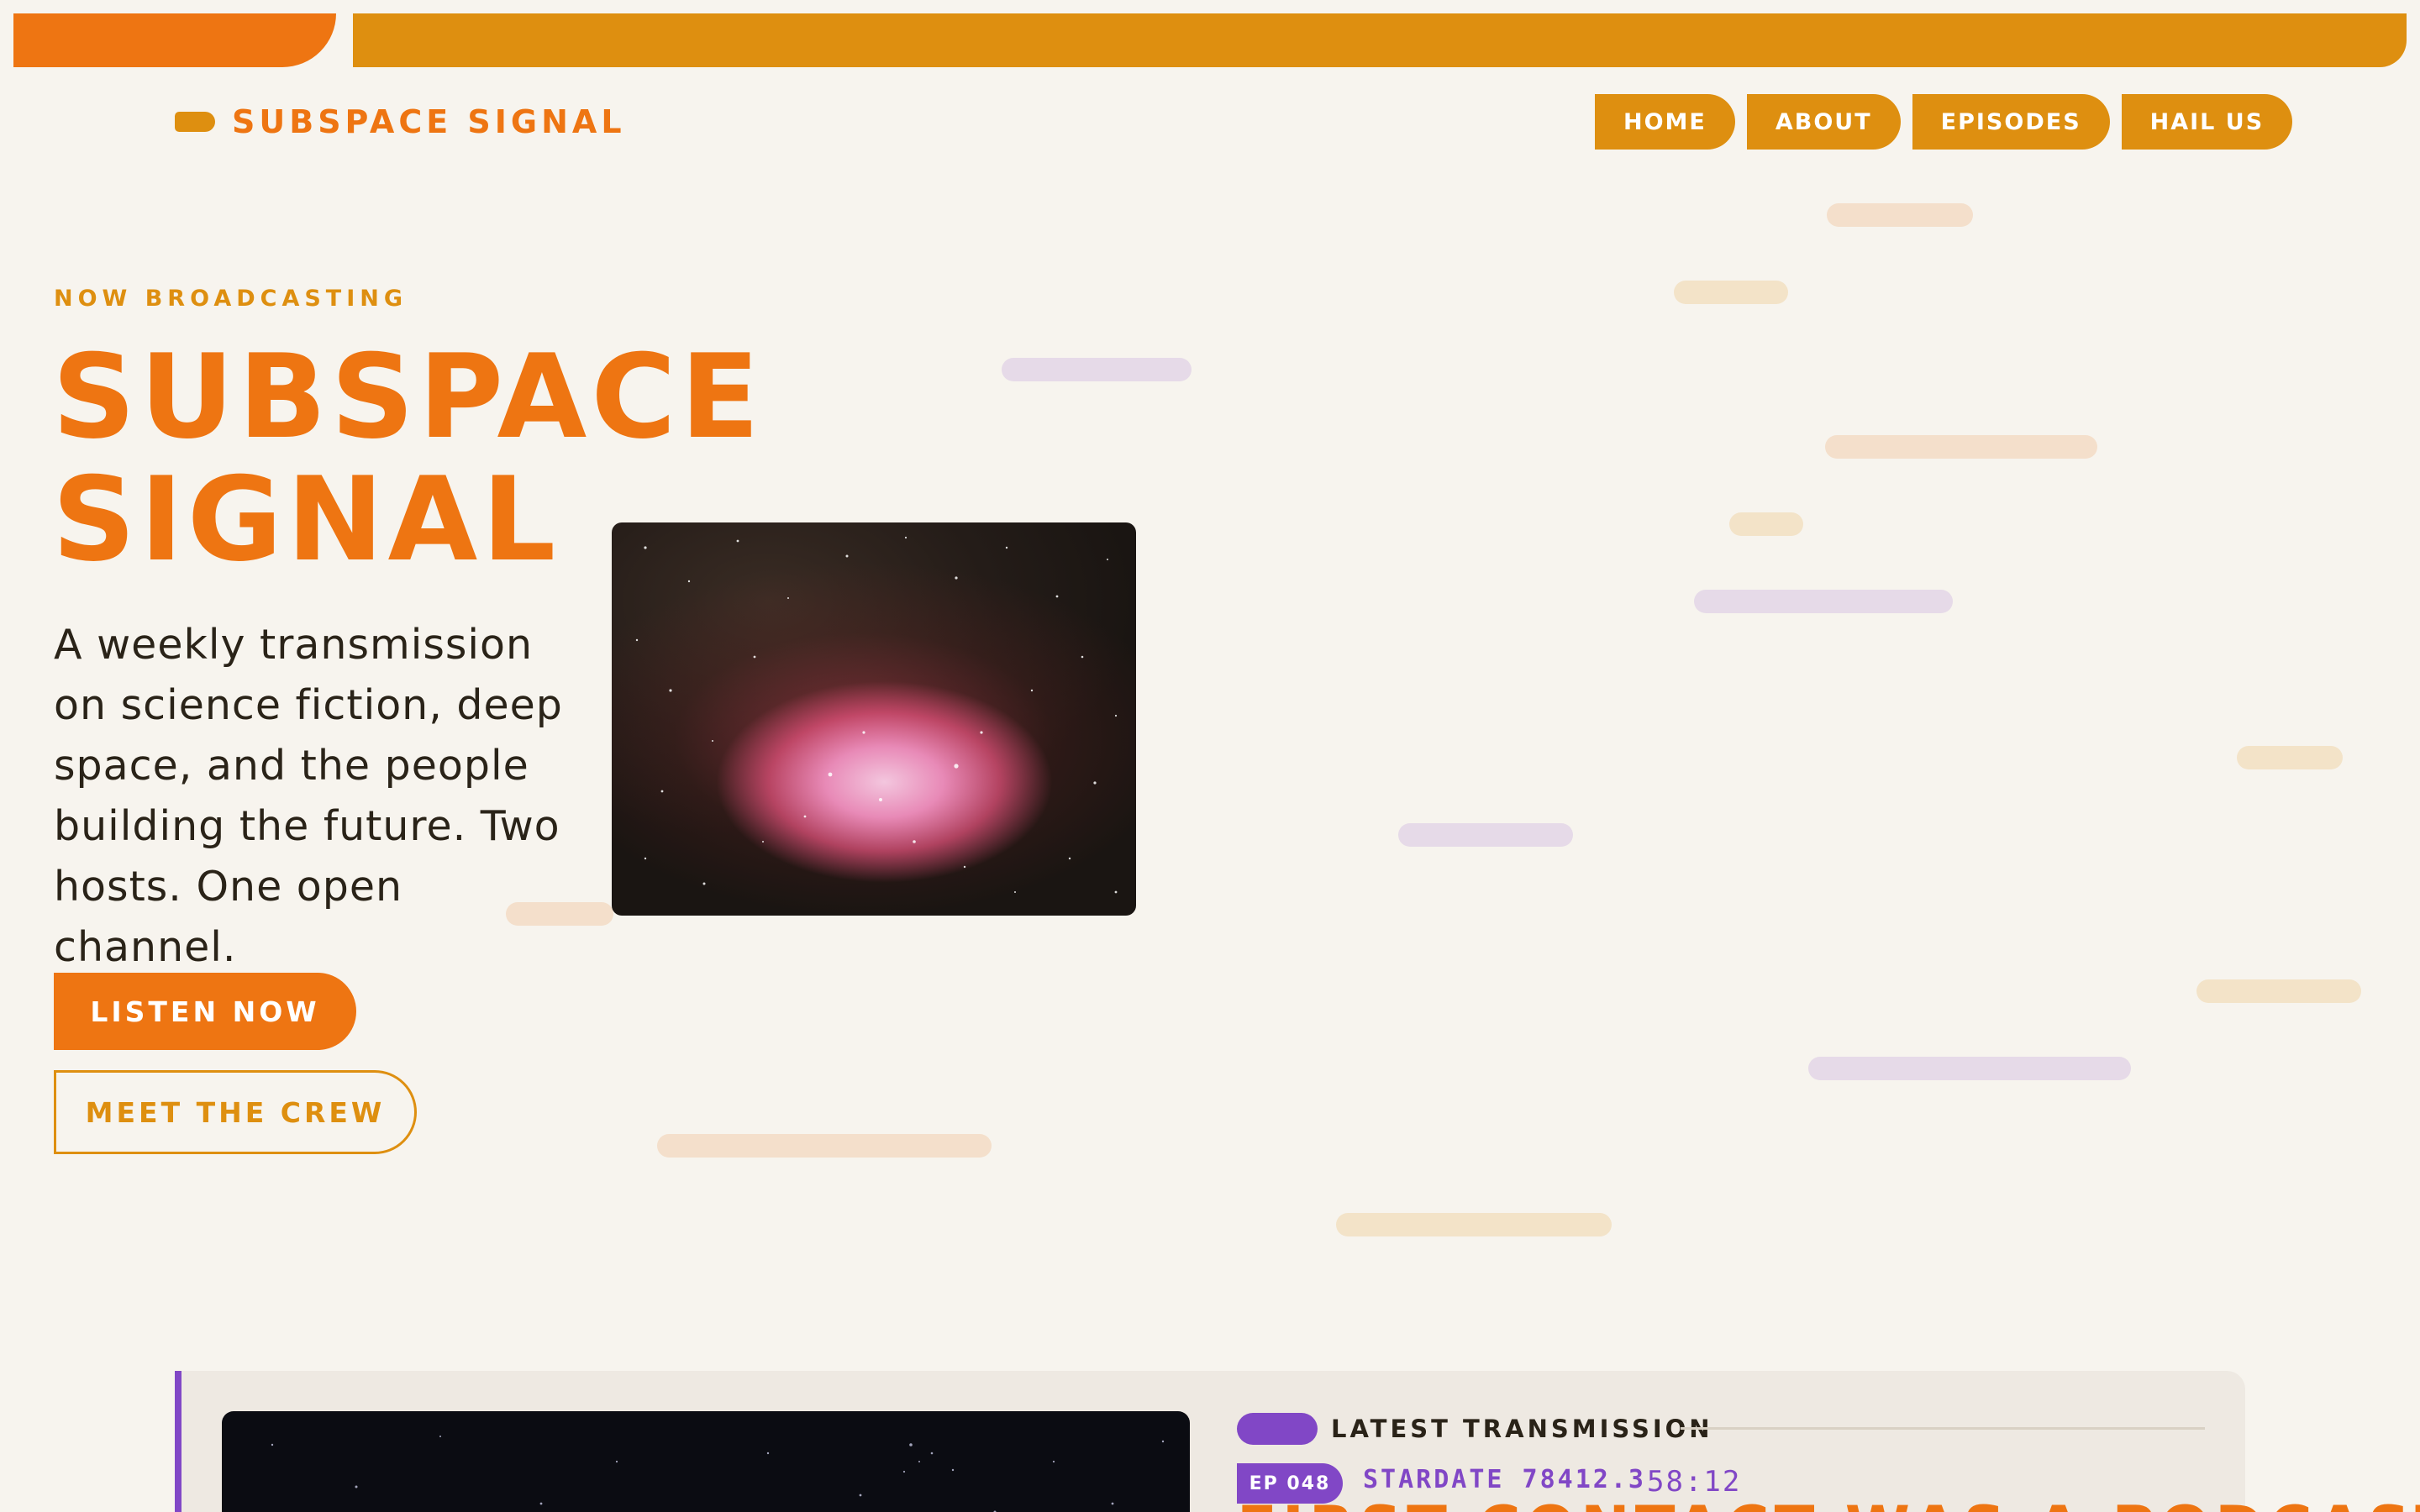 Image resolution: width=2420 pixels, height=1512 pixels. What do you see at coordinates (195, 122) in the screenshot?
I see `brand-pill-icon` at bounding box center [195, 122].